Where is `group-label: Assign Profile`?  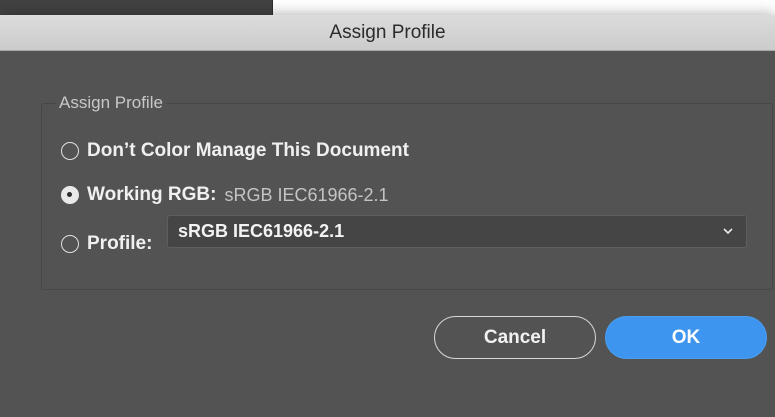 group-label: Assign Profile is located at coordinates (111, 103).